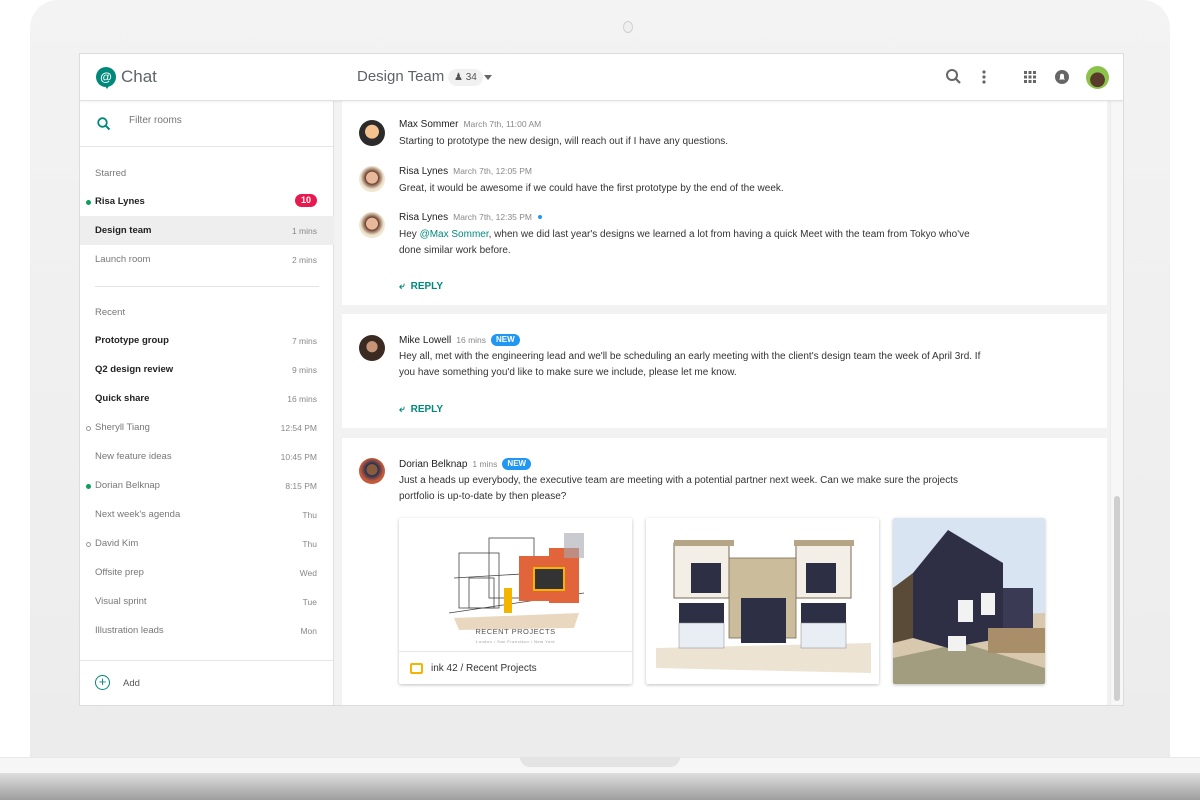 This screenshot has width=1200, height=800. I want to click on sidebar-item-david-kim: David Kim Thu, so click(207, 543).